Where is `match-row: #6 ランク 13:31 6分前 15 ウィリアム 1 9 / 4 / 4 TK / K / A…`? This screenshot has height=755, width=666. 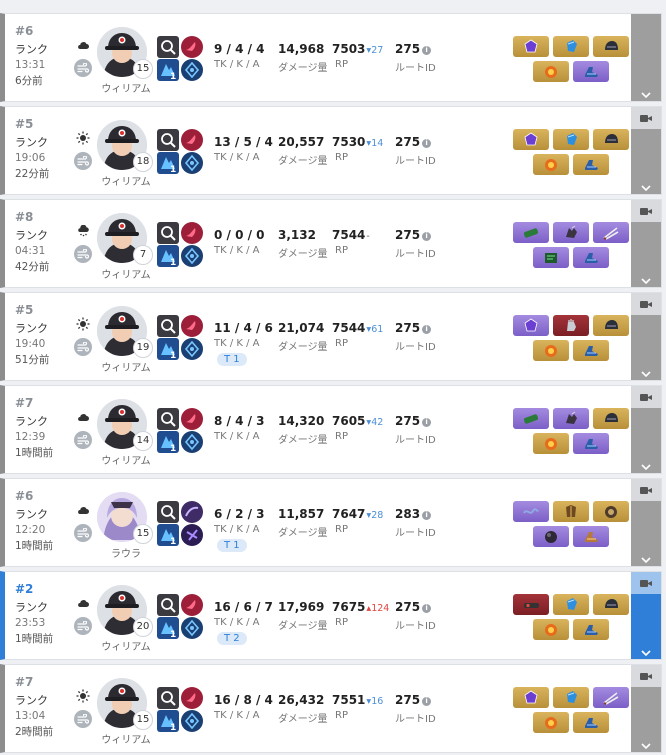 match-row: #6 ランク 13:31 6分前 15 ウィリアム 1 9 / 4 / 4 TK / K / A… is located at coordinates (331, 57).